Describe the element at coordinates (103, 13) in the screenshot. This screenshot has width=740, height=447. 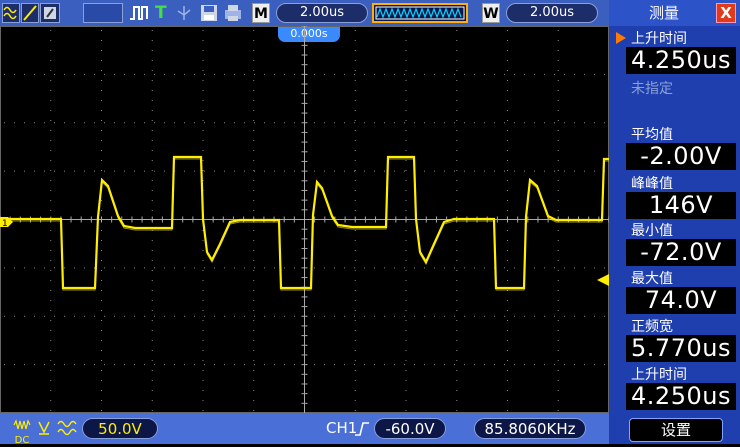
I see `display-slot` at that location.